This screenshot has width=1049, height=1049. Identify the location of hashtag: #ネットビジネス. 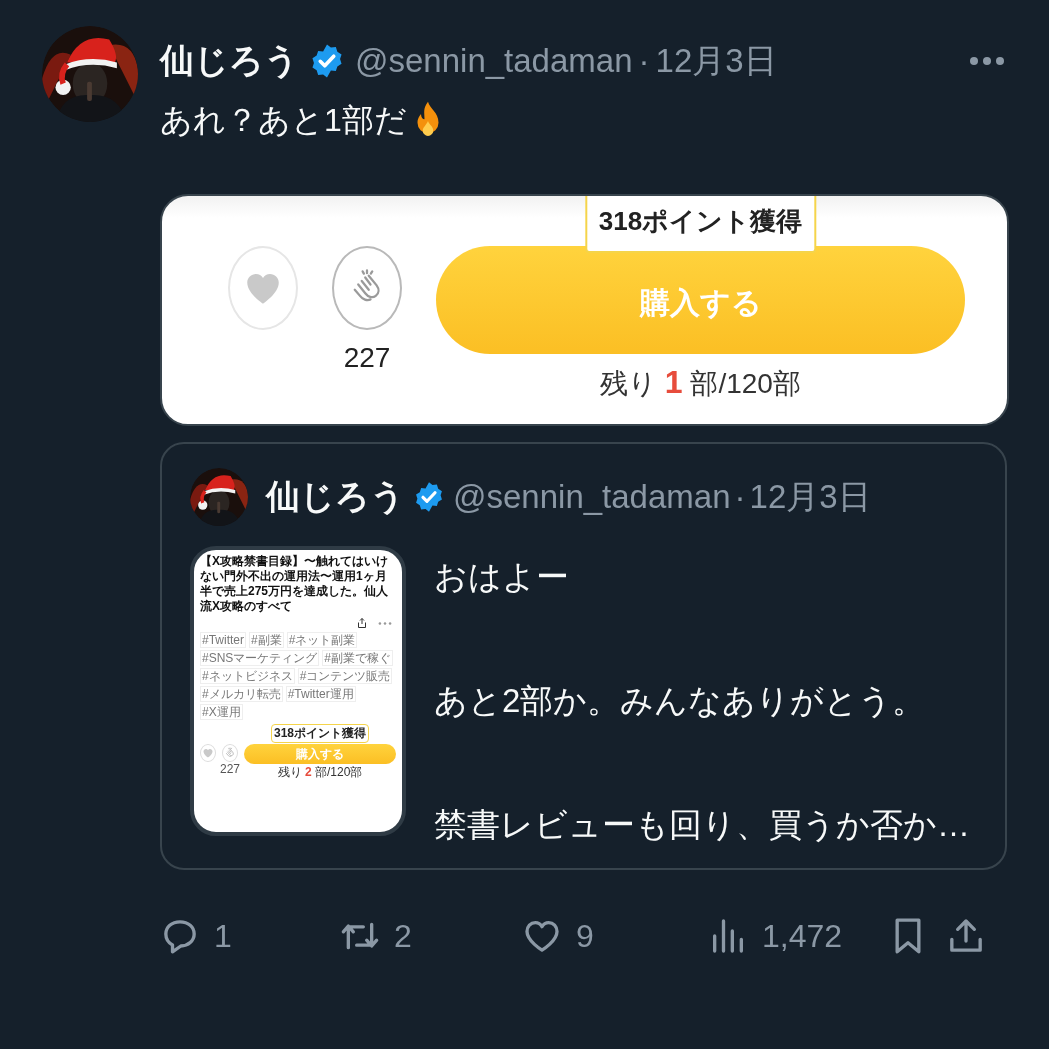
(247, 676).